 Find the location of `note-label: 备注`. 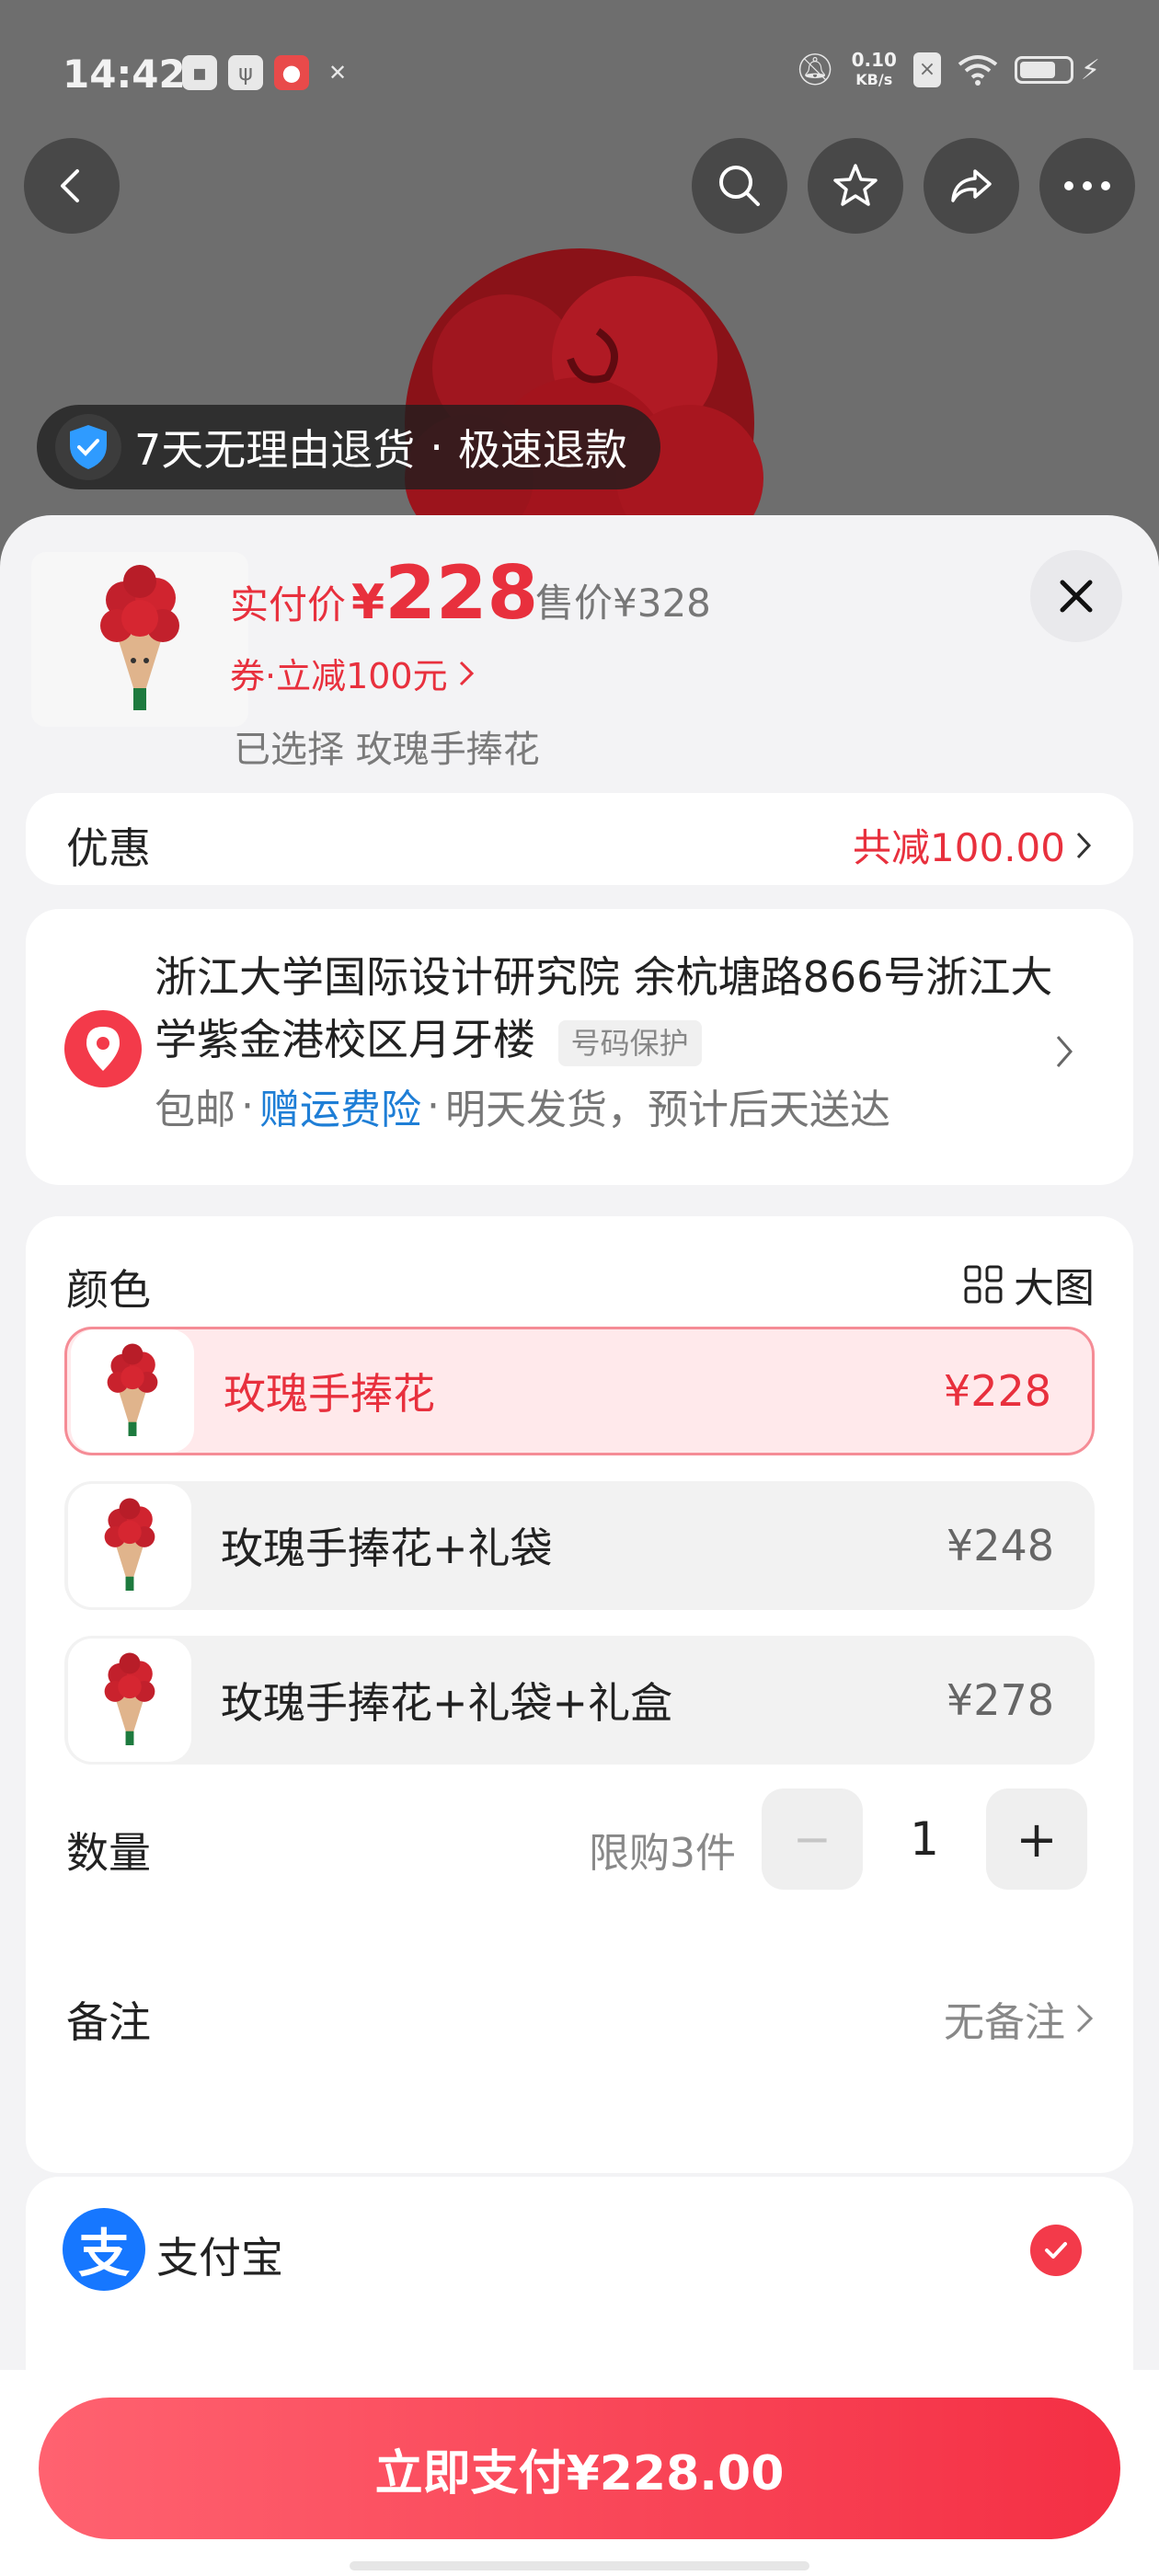

note-label: 备注 is located at coordinates (108, 2022).